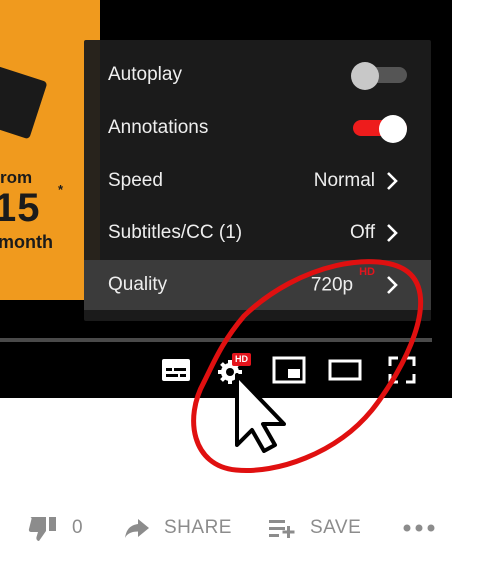 This screenshot has height=564, width=480. Describe the element at coordinates (158, 127) in the screenshot. I see `annotations-label: Annotations` at that location.